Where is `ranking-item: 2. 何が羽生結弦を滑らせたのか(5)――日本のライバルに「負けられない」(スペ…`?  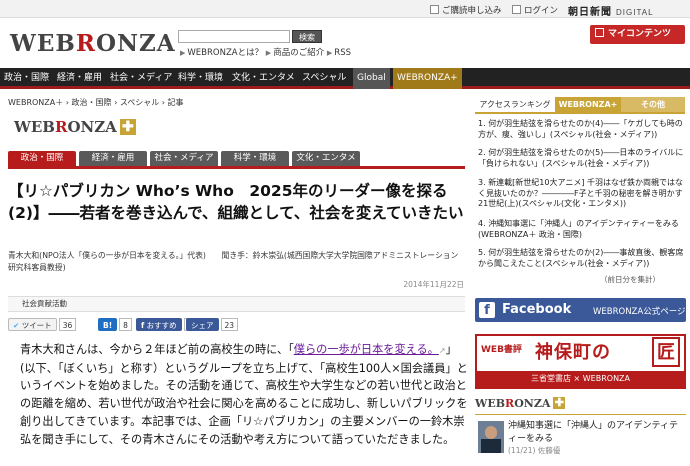 ranking-item: 2. 何が羽生結弦を滑らせたのか(5)――日本のライバルに「負けられない」(スペ… is located at coordinates (582, 158).